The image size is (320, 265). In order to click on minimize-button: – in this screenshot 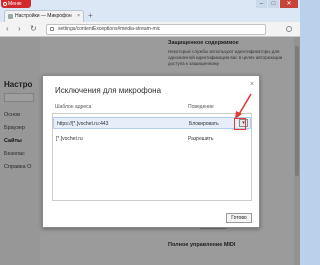, I will do `click(261, 4)`.